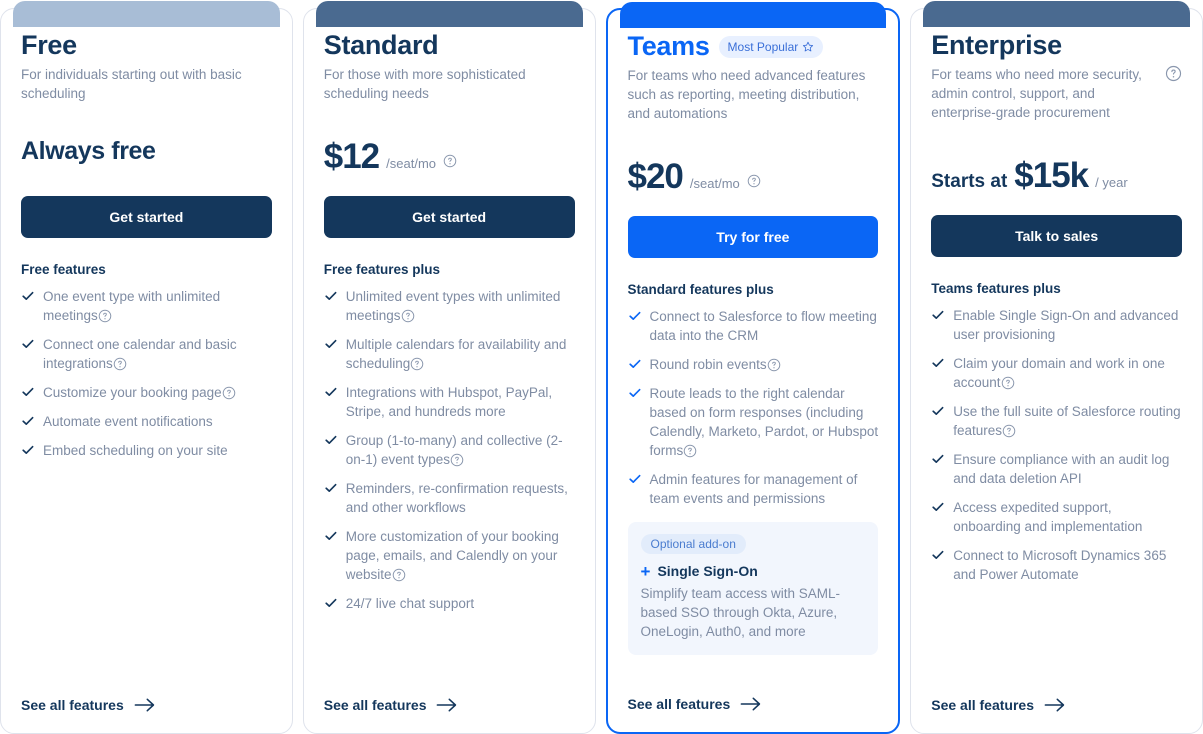  I want to click on price-unit: / year, so click(1111, 182).